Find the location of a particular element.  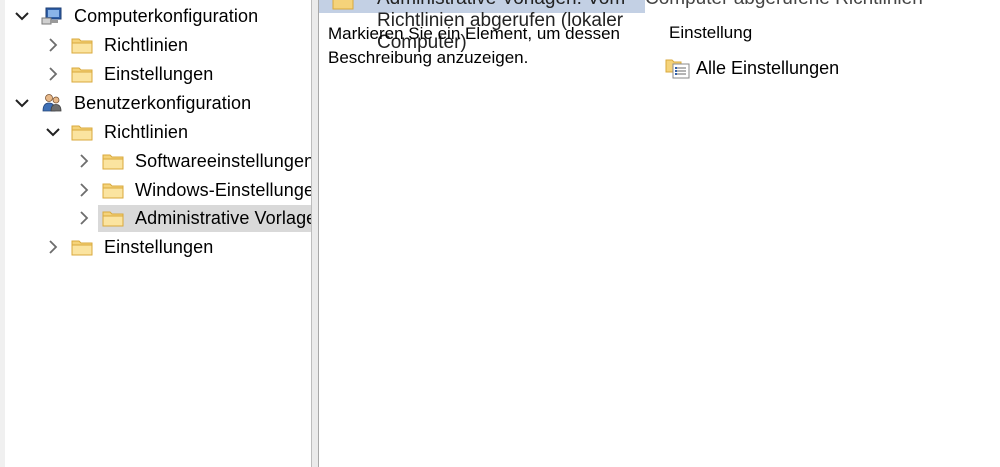

tree-item-richtlinien-user: Richtlinien is located at coordinates (158, 132).